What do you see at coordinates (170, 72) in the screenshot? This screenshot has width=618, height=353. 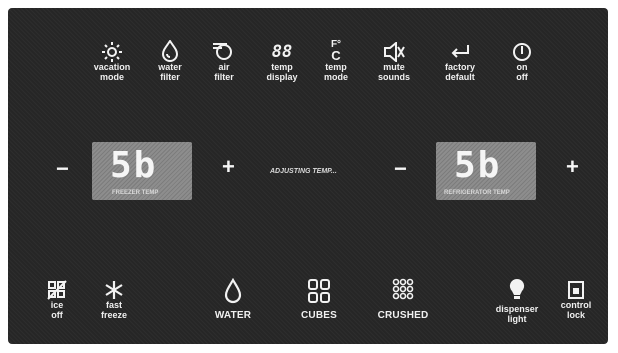 I see `water-filter-label: water filter` at bounding box center [170, 72].